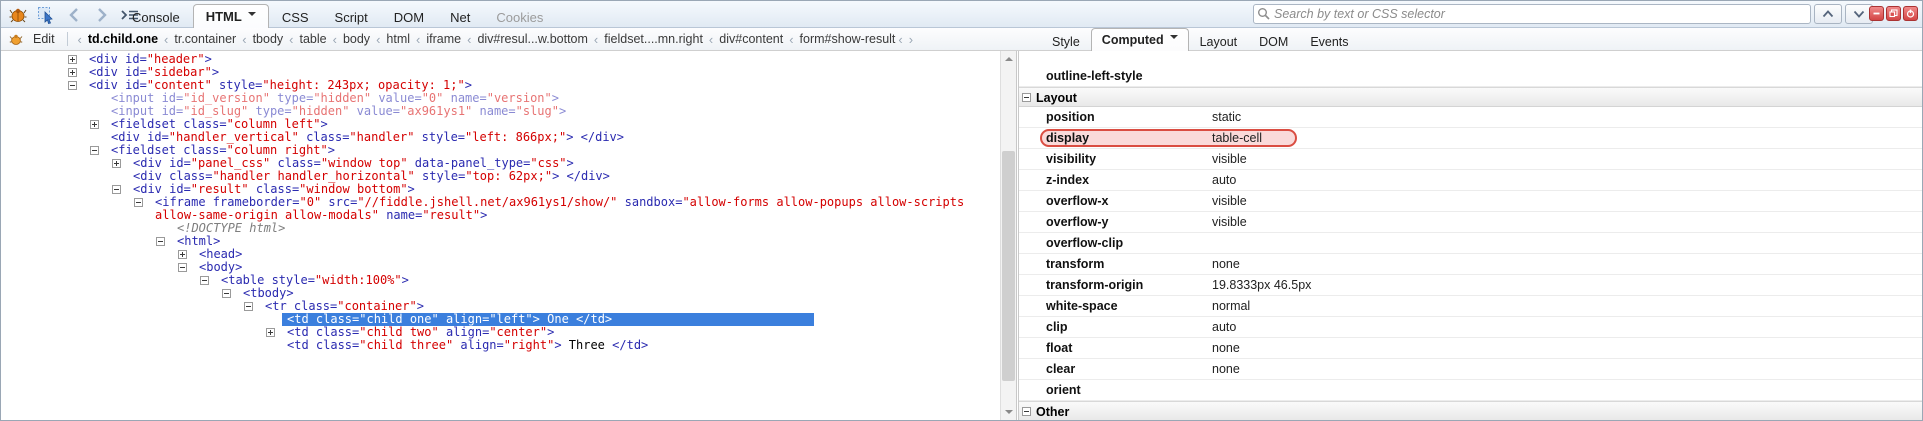  What do you see at coordinates (1009, 412) in the screenshot?
I see `scroll-down-icon` at bounding box center [1009, 412].